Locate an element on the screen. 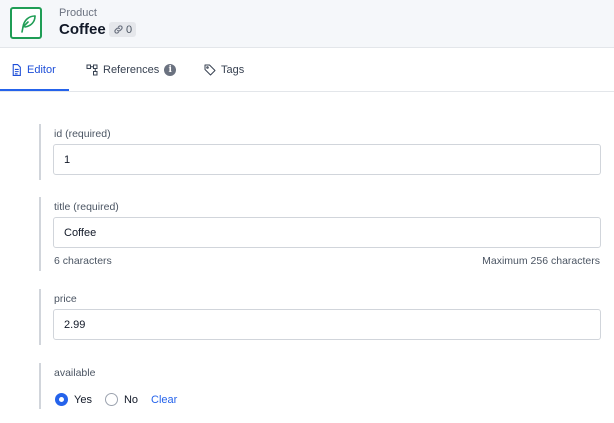 The width and height of the screenshot is (614, 423). available-label: available is located at coordinates (75, 373).